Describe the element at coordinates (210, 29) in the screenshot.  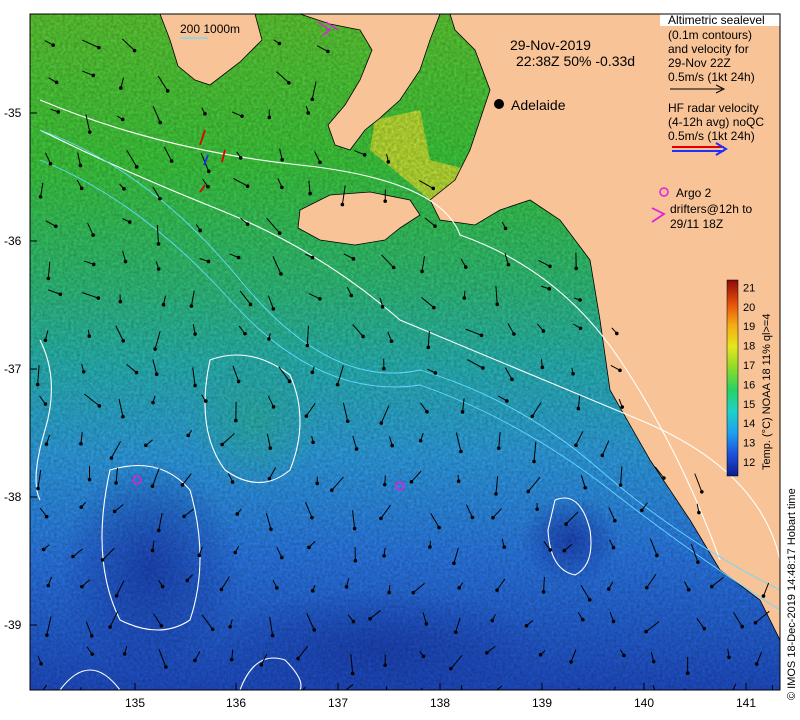
I see `scale-label: 200 1000m` at that location.